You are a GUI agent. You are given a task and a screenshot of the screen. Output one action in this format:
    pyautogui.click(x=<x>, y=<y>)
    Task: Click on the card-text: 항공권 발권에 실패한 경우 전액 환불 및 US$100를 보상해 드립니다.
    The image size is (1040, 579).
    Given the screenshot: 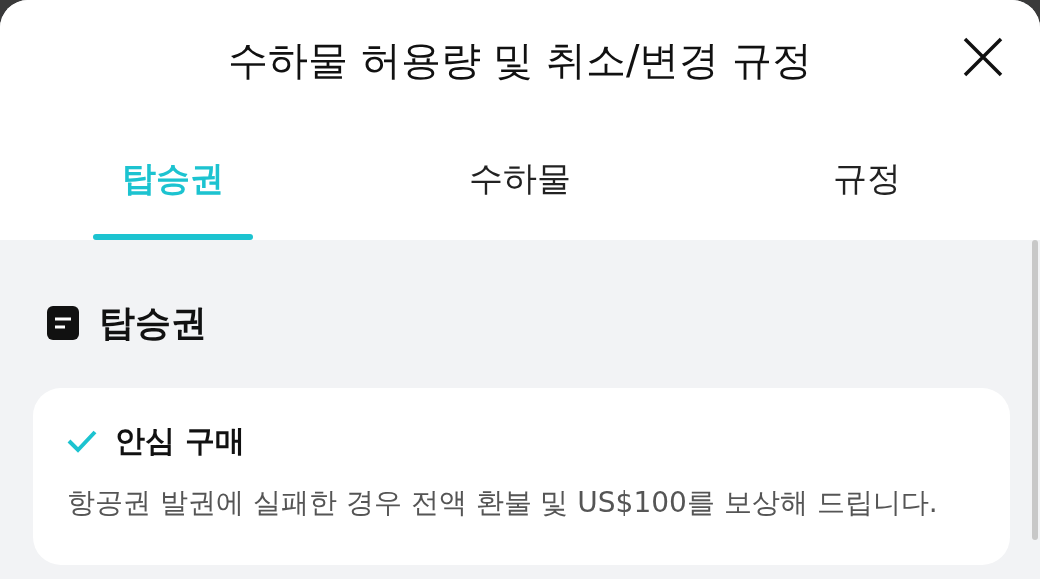 What is the action you would take?
    pyautogui.click(x=503, y=503)
    